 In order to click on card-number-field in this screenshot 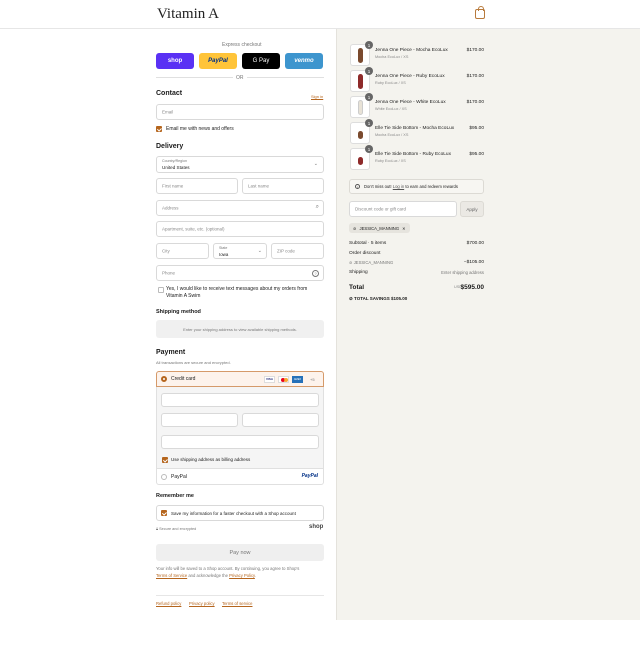, I will do `click(240, 400)`.